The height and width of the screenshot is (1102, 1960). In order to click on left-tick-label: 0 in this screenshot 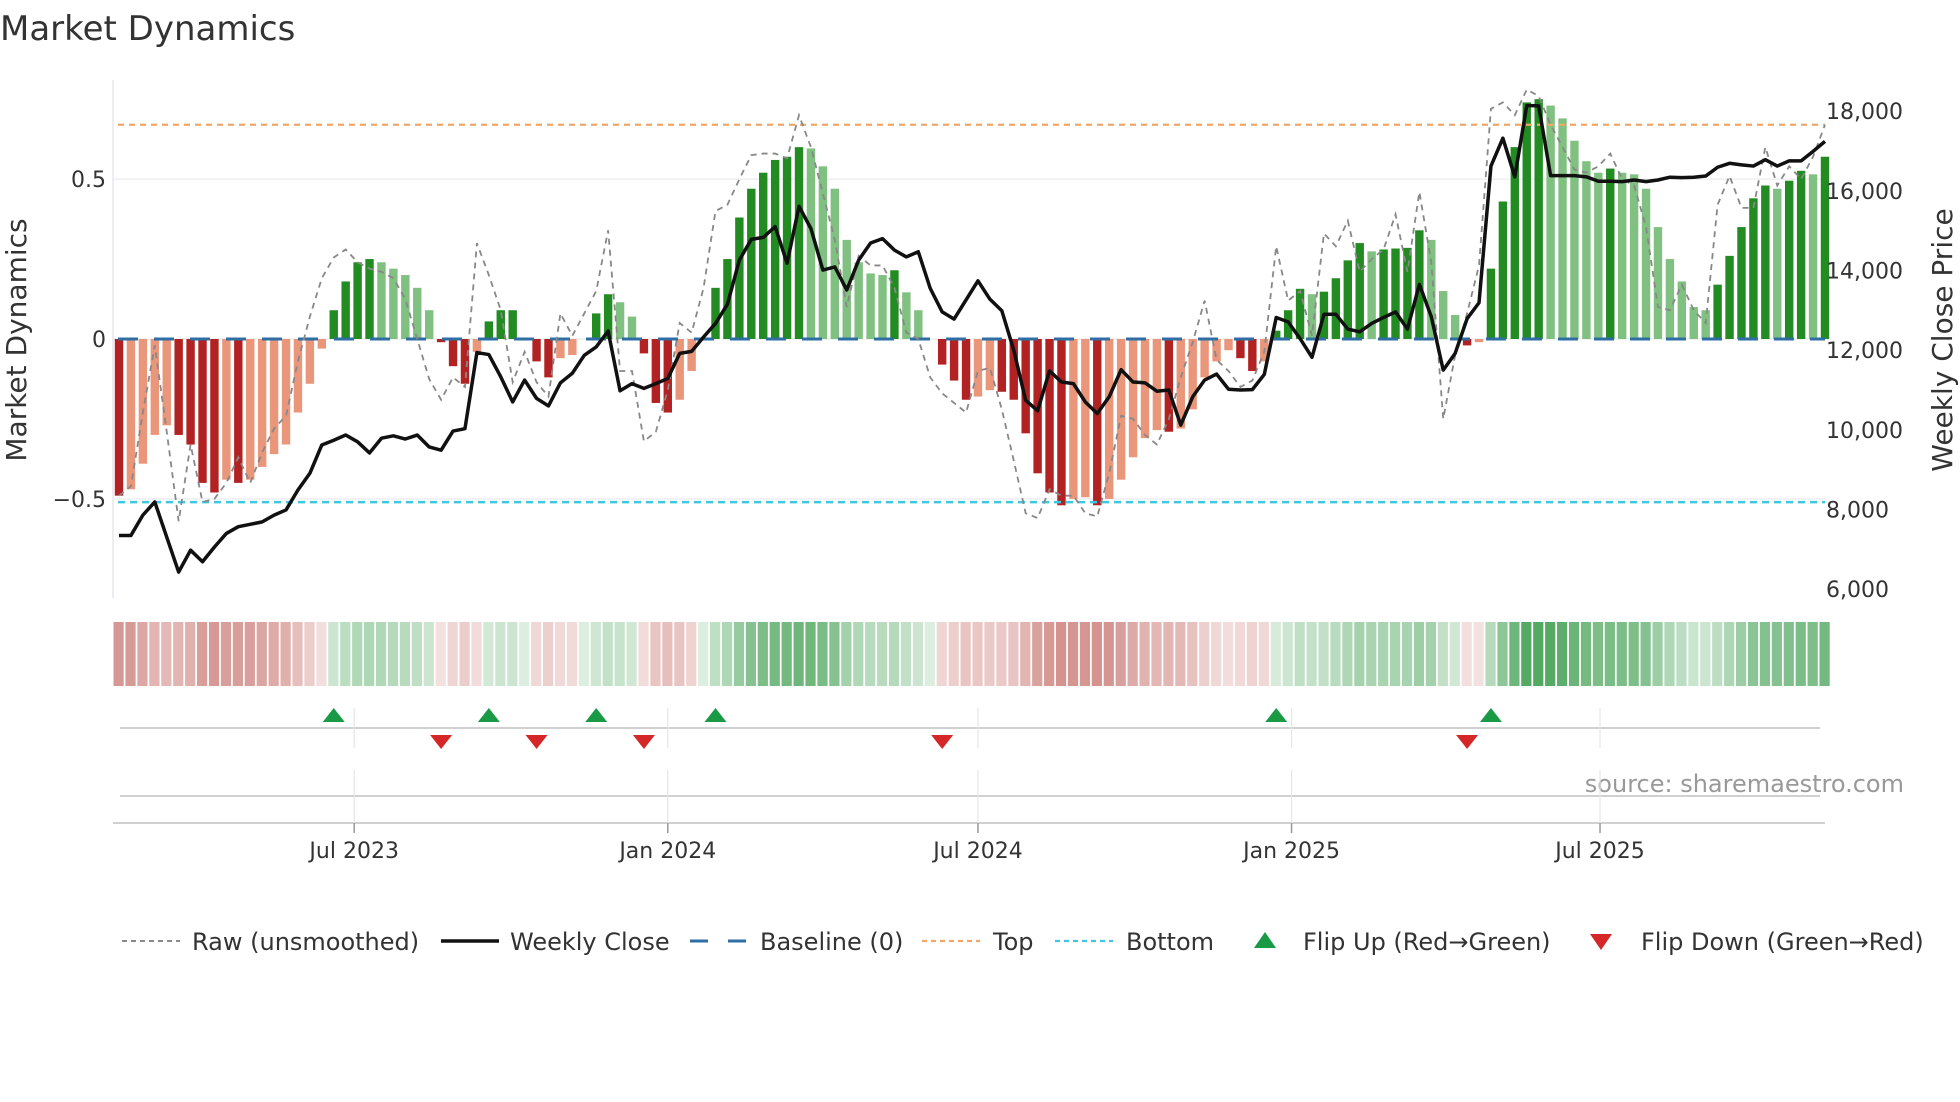, I will do `click(99, 340)`.